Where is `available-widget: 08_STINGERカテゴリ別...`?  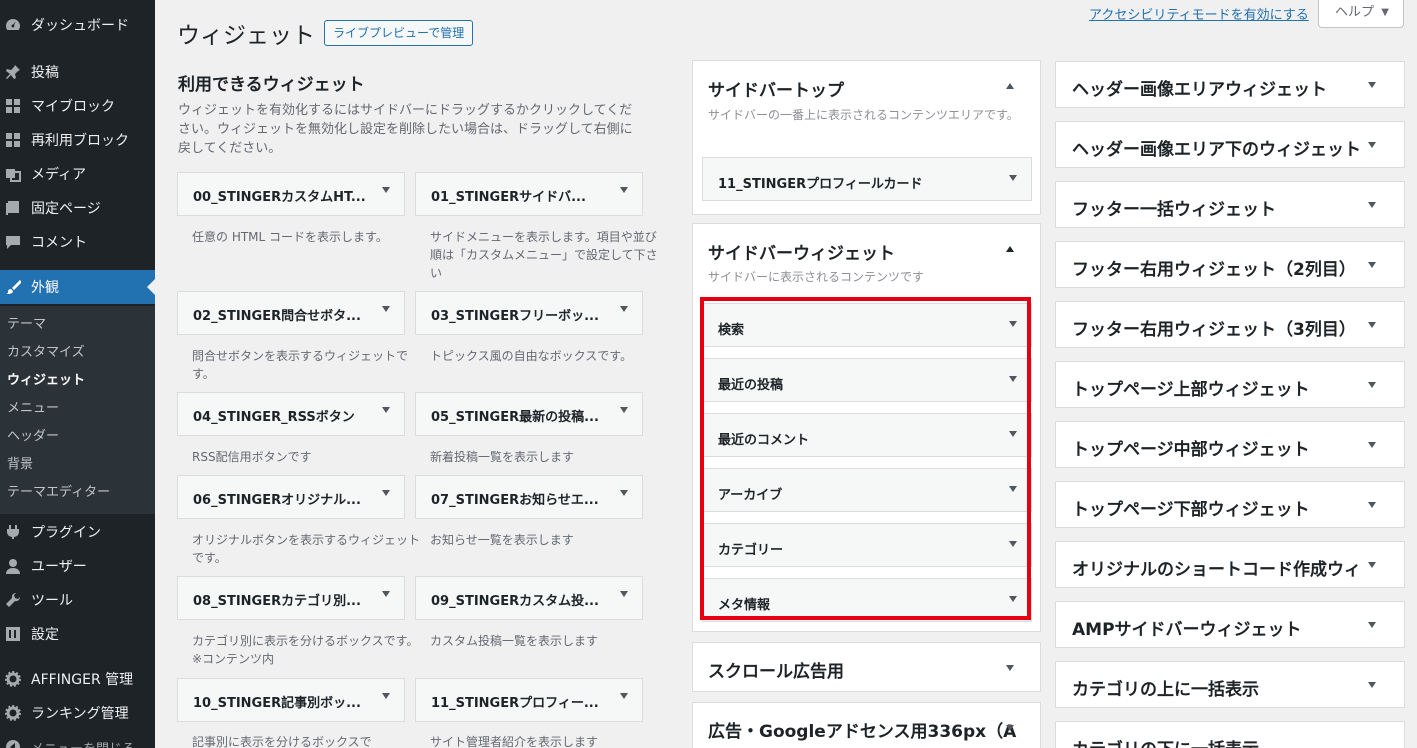
available-widget: 08_STINGERカテゴリ別... is located at coordinates (291, 598).